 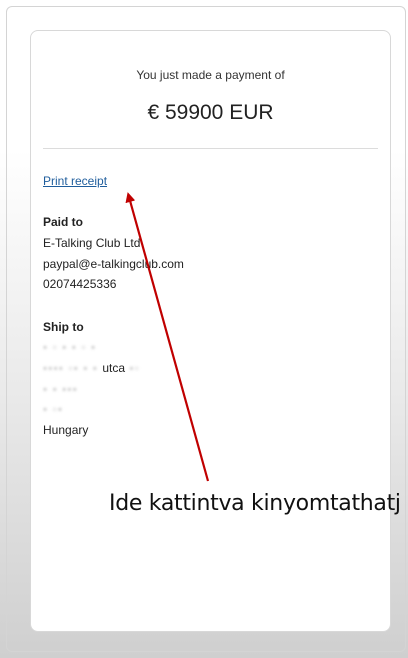 What do you see at coordinates (53, 409) in the screenshot?
I see `ship-to-postcode-redacted: ▪ ▫▪` at bounding box center [53, 409].